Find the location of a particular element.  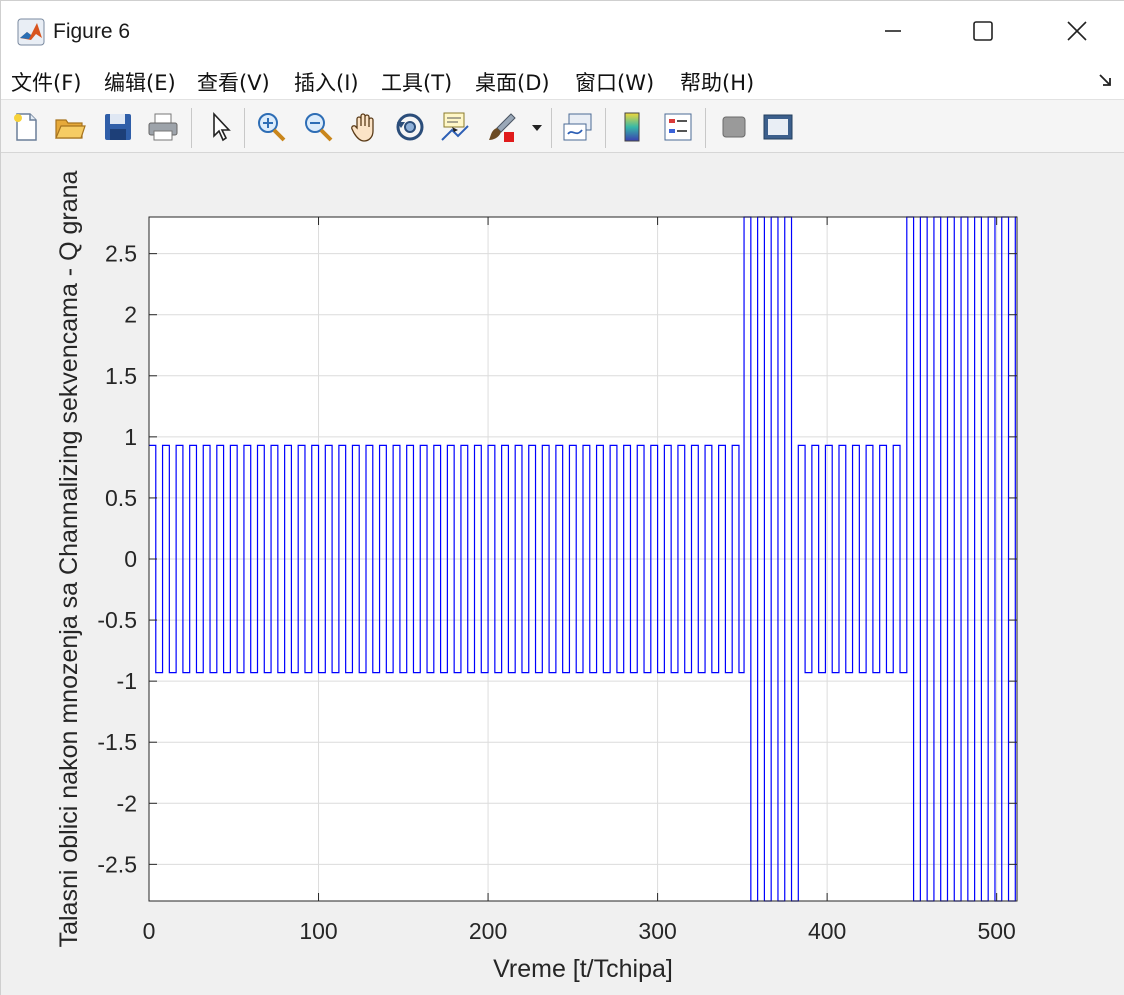

menu-edit: 编辑(E) is located at coordinates (140, 82).